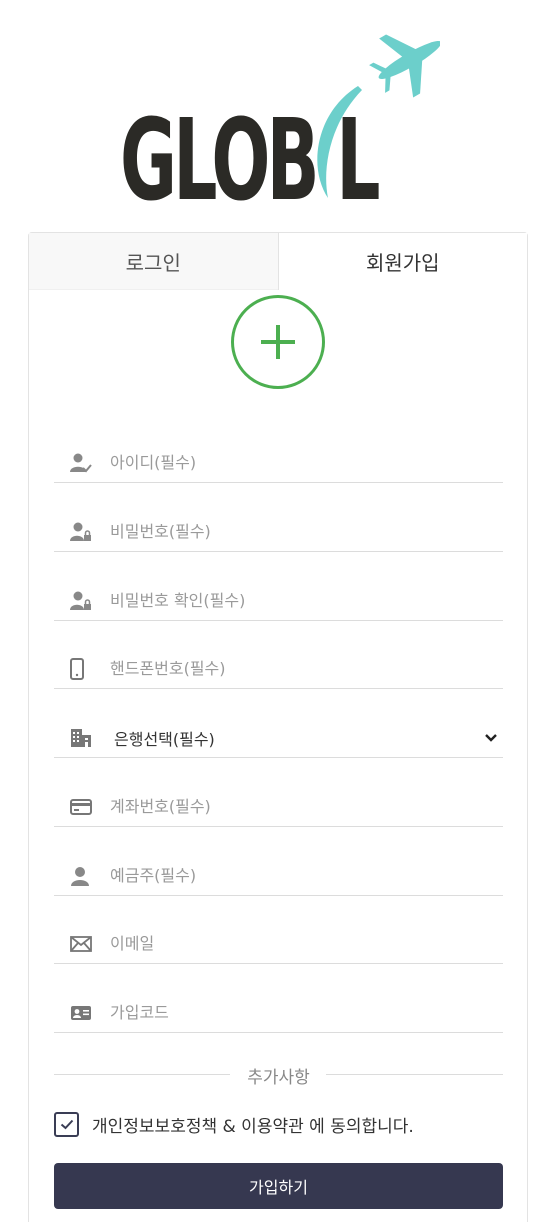  What do you see at coordinates (278, 1186) in the screenshot?
I see `signup-submit-button: 가입하기` at bounding box center [278, 1186].